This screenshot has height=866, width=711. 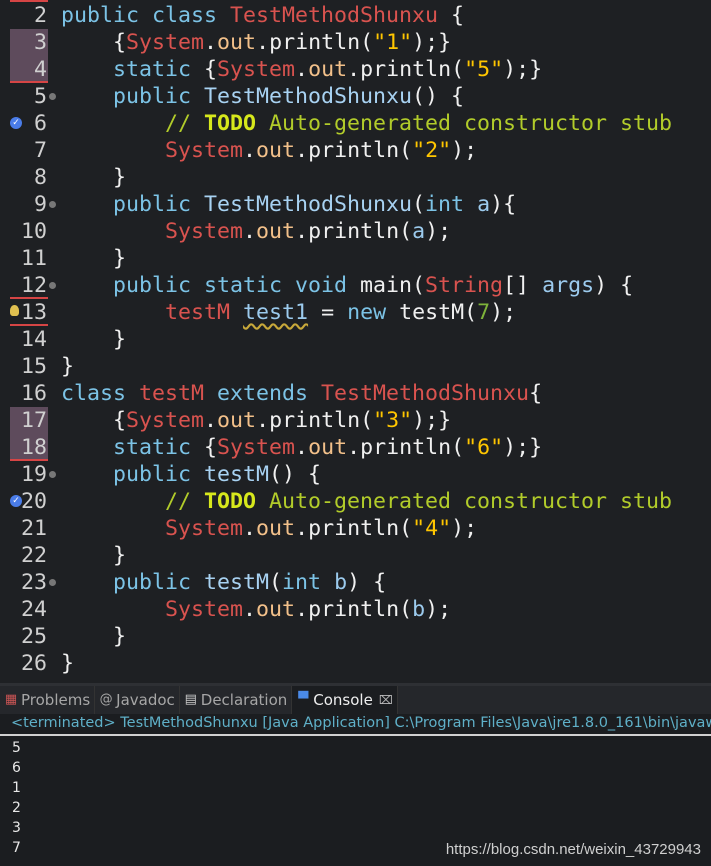 What do you see at coordinates (614, 285) in the screenshot?
I see `code-token: ) {` at bounding box center [614, 285].